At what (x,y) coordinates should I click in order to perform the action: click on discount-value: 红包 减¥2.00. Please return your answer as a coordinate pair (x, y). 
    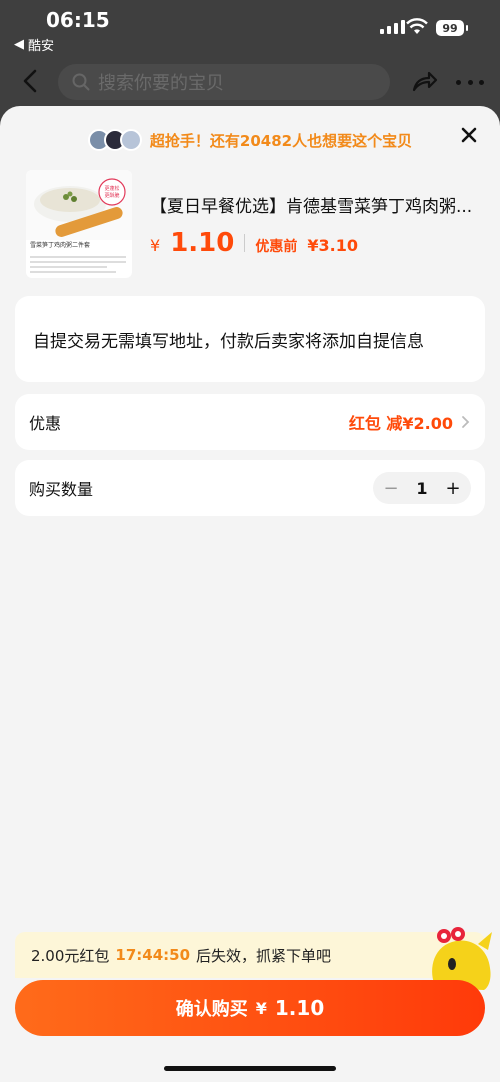
    Looking at the image, I should click on (400, 423).